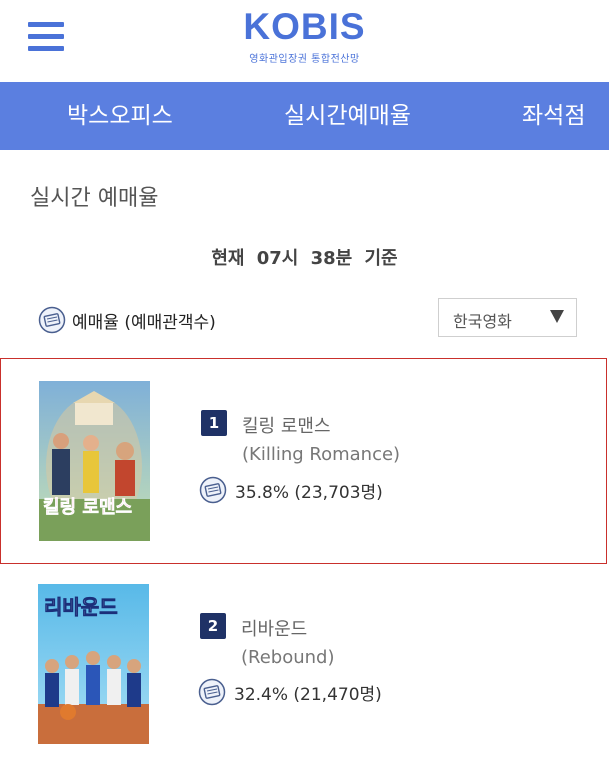 This screenshot has height=758, width=609. I want to click on poster-title-text: 리바운드, so click(81, 607).